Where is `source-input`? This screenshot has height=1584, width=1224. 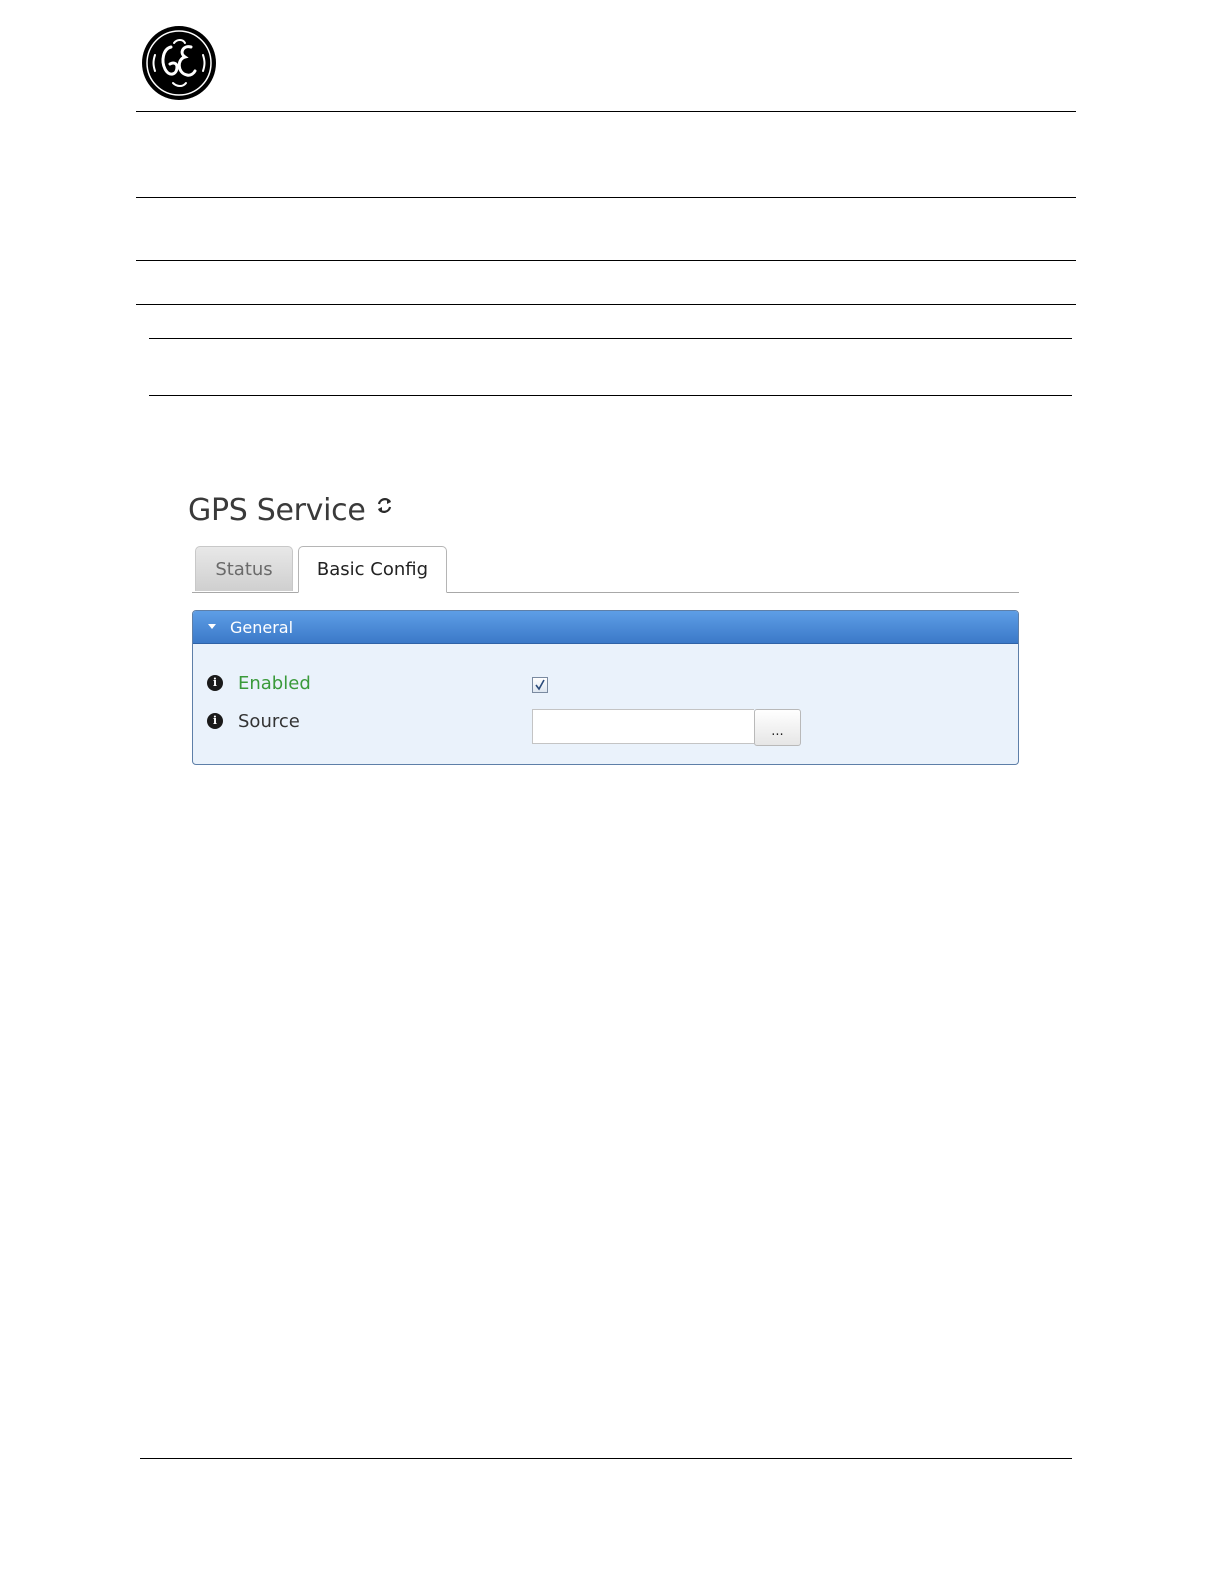
source-input is located at coordinates (643, 726).